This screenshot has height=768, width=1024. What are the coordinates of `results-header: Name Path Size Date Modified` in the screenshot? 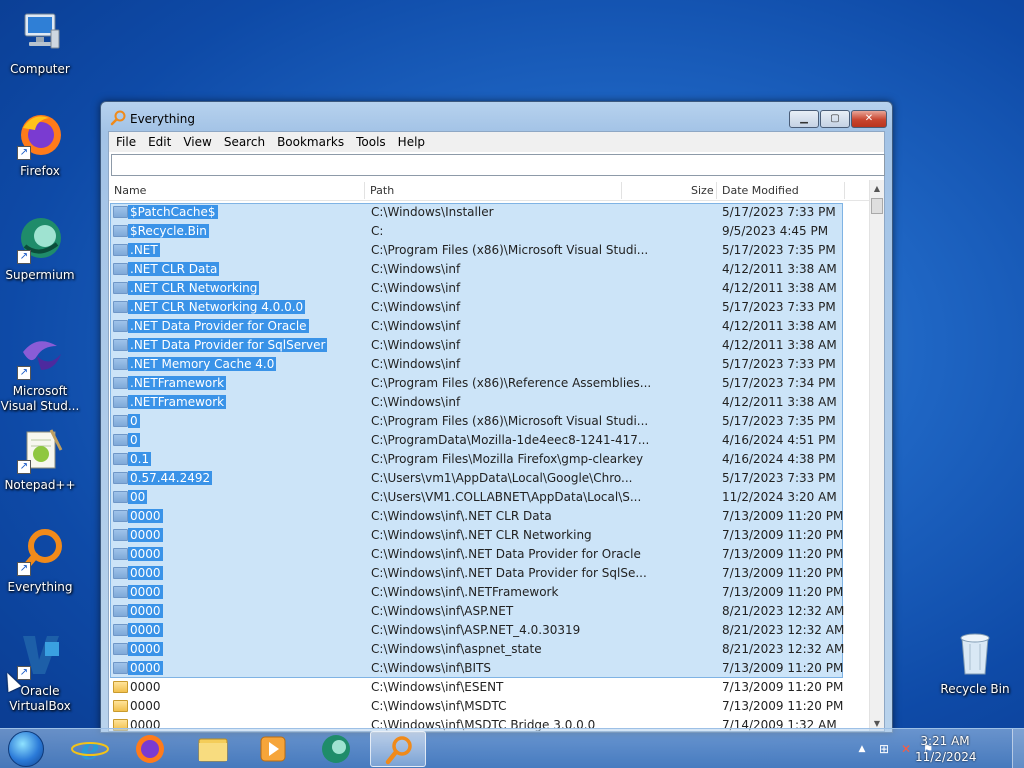 It's located at (489, 190).